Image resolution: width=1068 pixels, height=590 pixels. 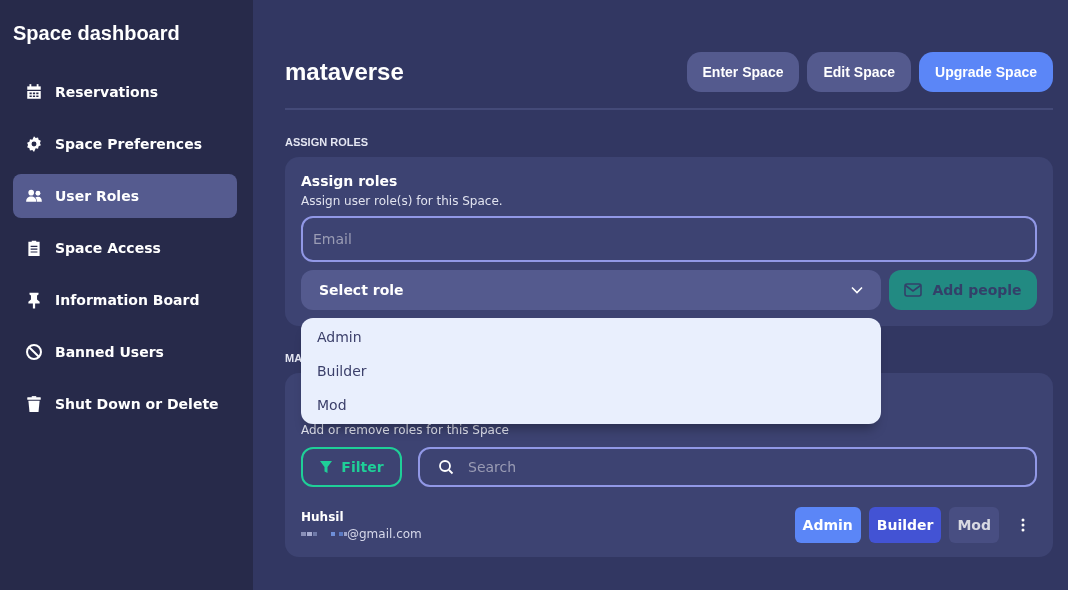 What do you see at coordinates (446, 467) in the screenshot?
I see `search-icon` at bounding box center [446, 467].